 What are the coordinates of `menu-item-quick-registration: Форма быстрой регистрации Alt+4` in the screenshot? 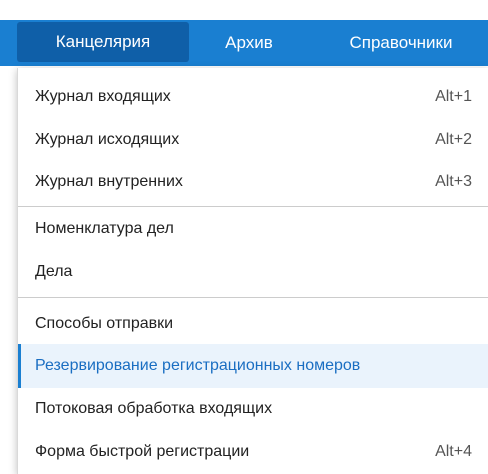 It's located at (253, 452).